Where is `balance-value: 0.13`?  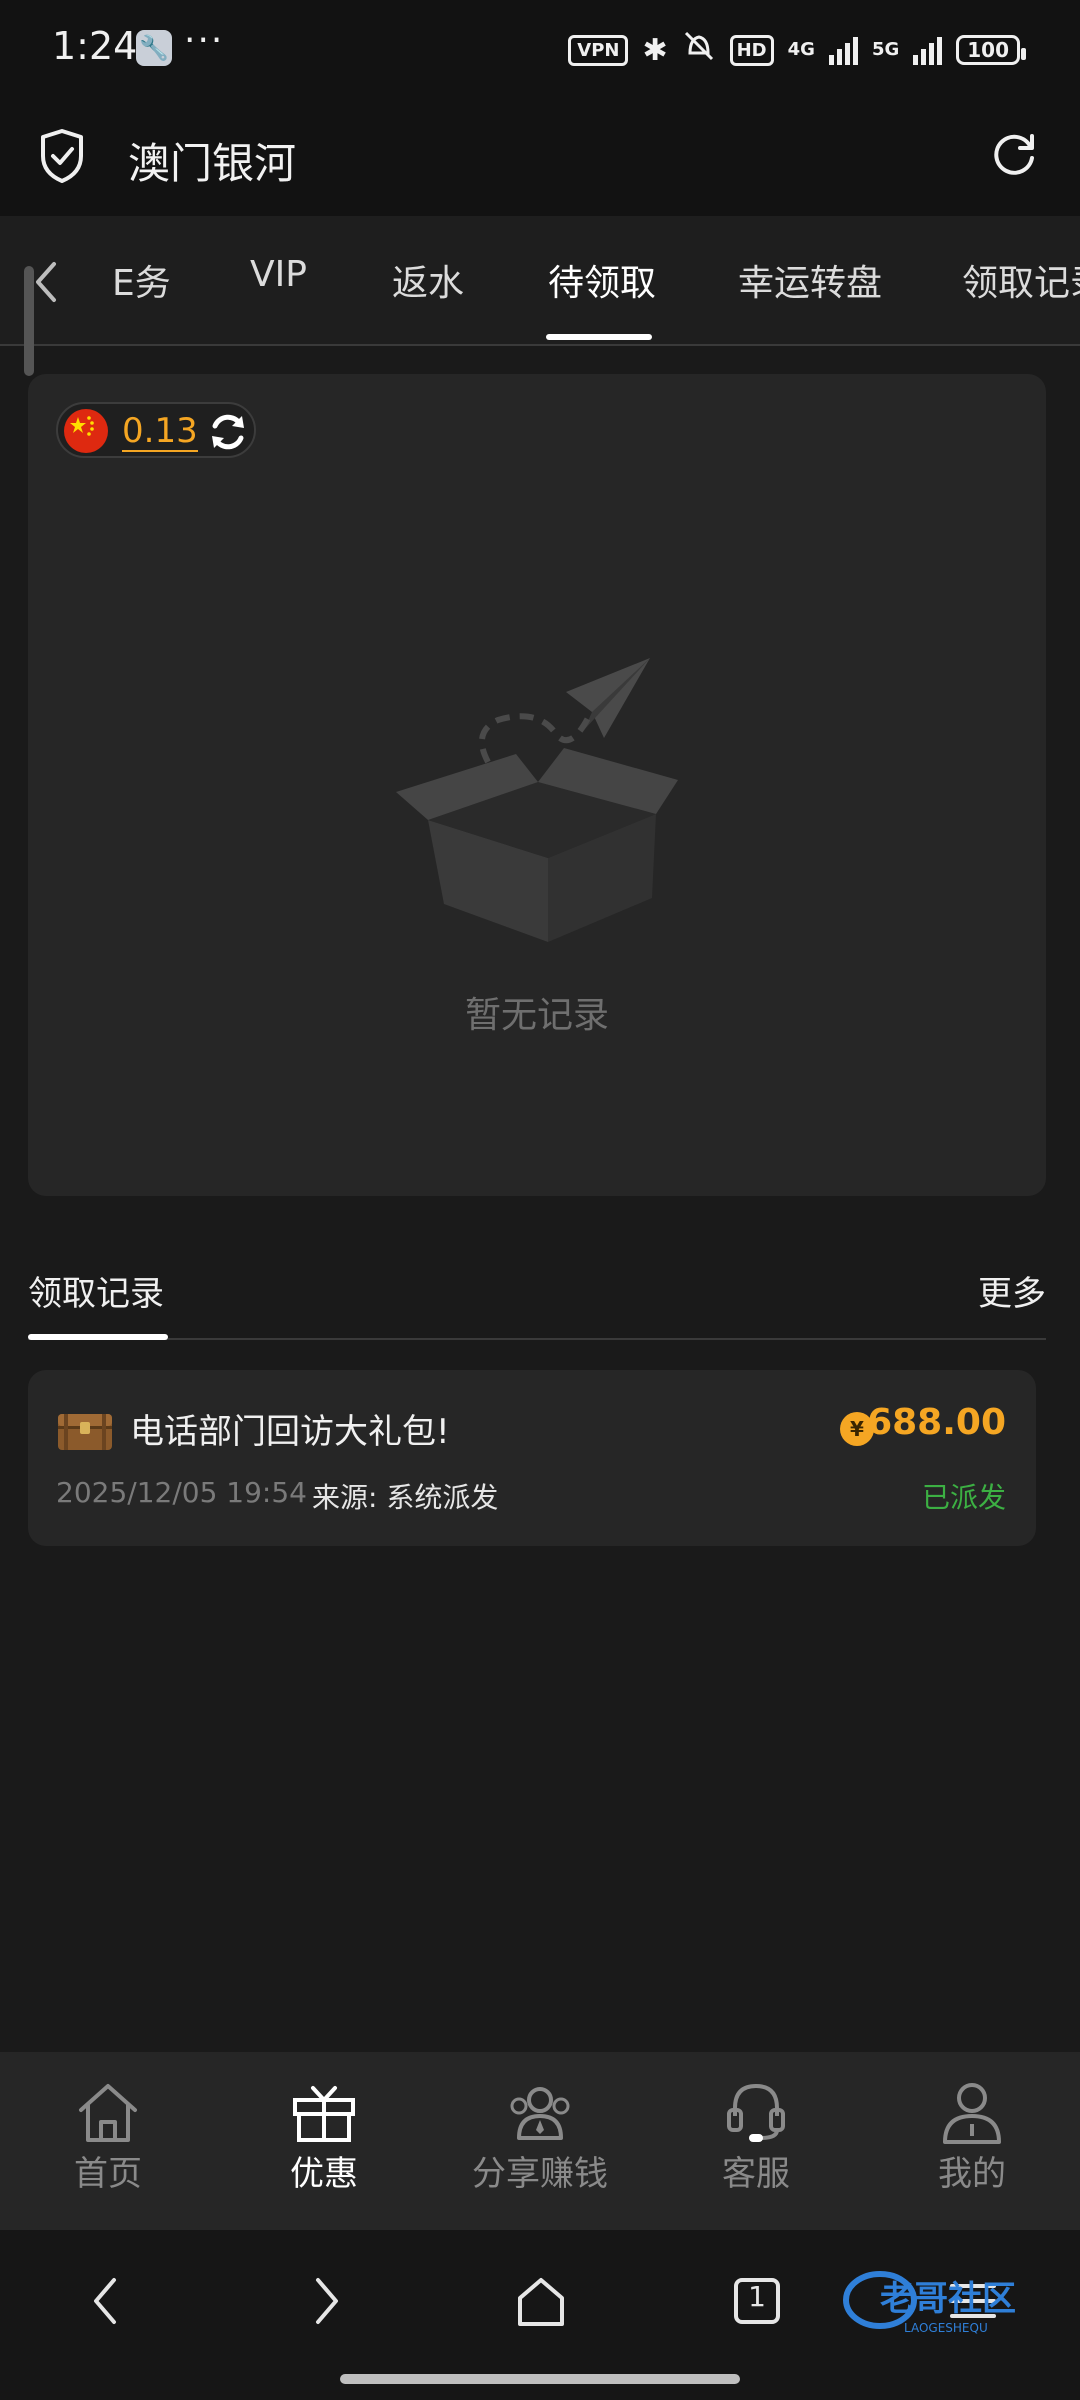 balance-value: 0.13 is located at coordinates (160, 431).